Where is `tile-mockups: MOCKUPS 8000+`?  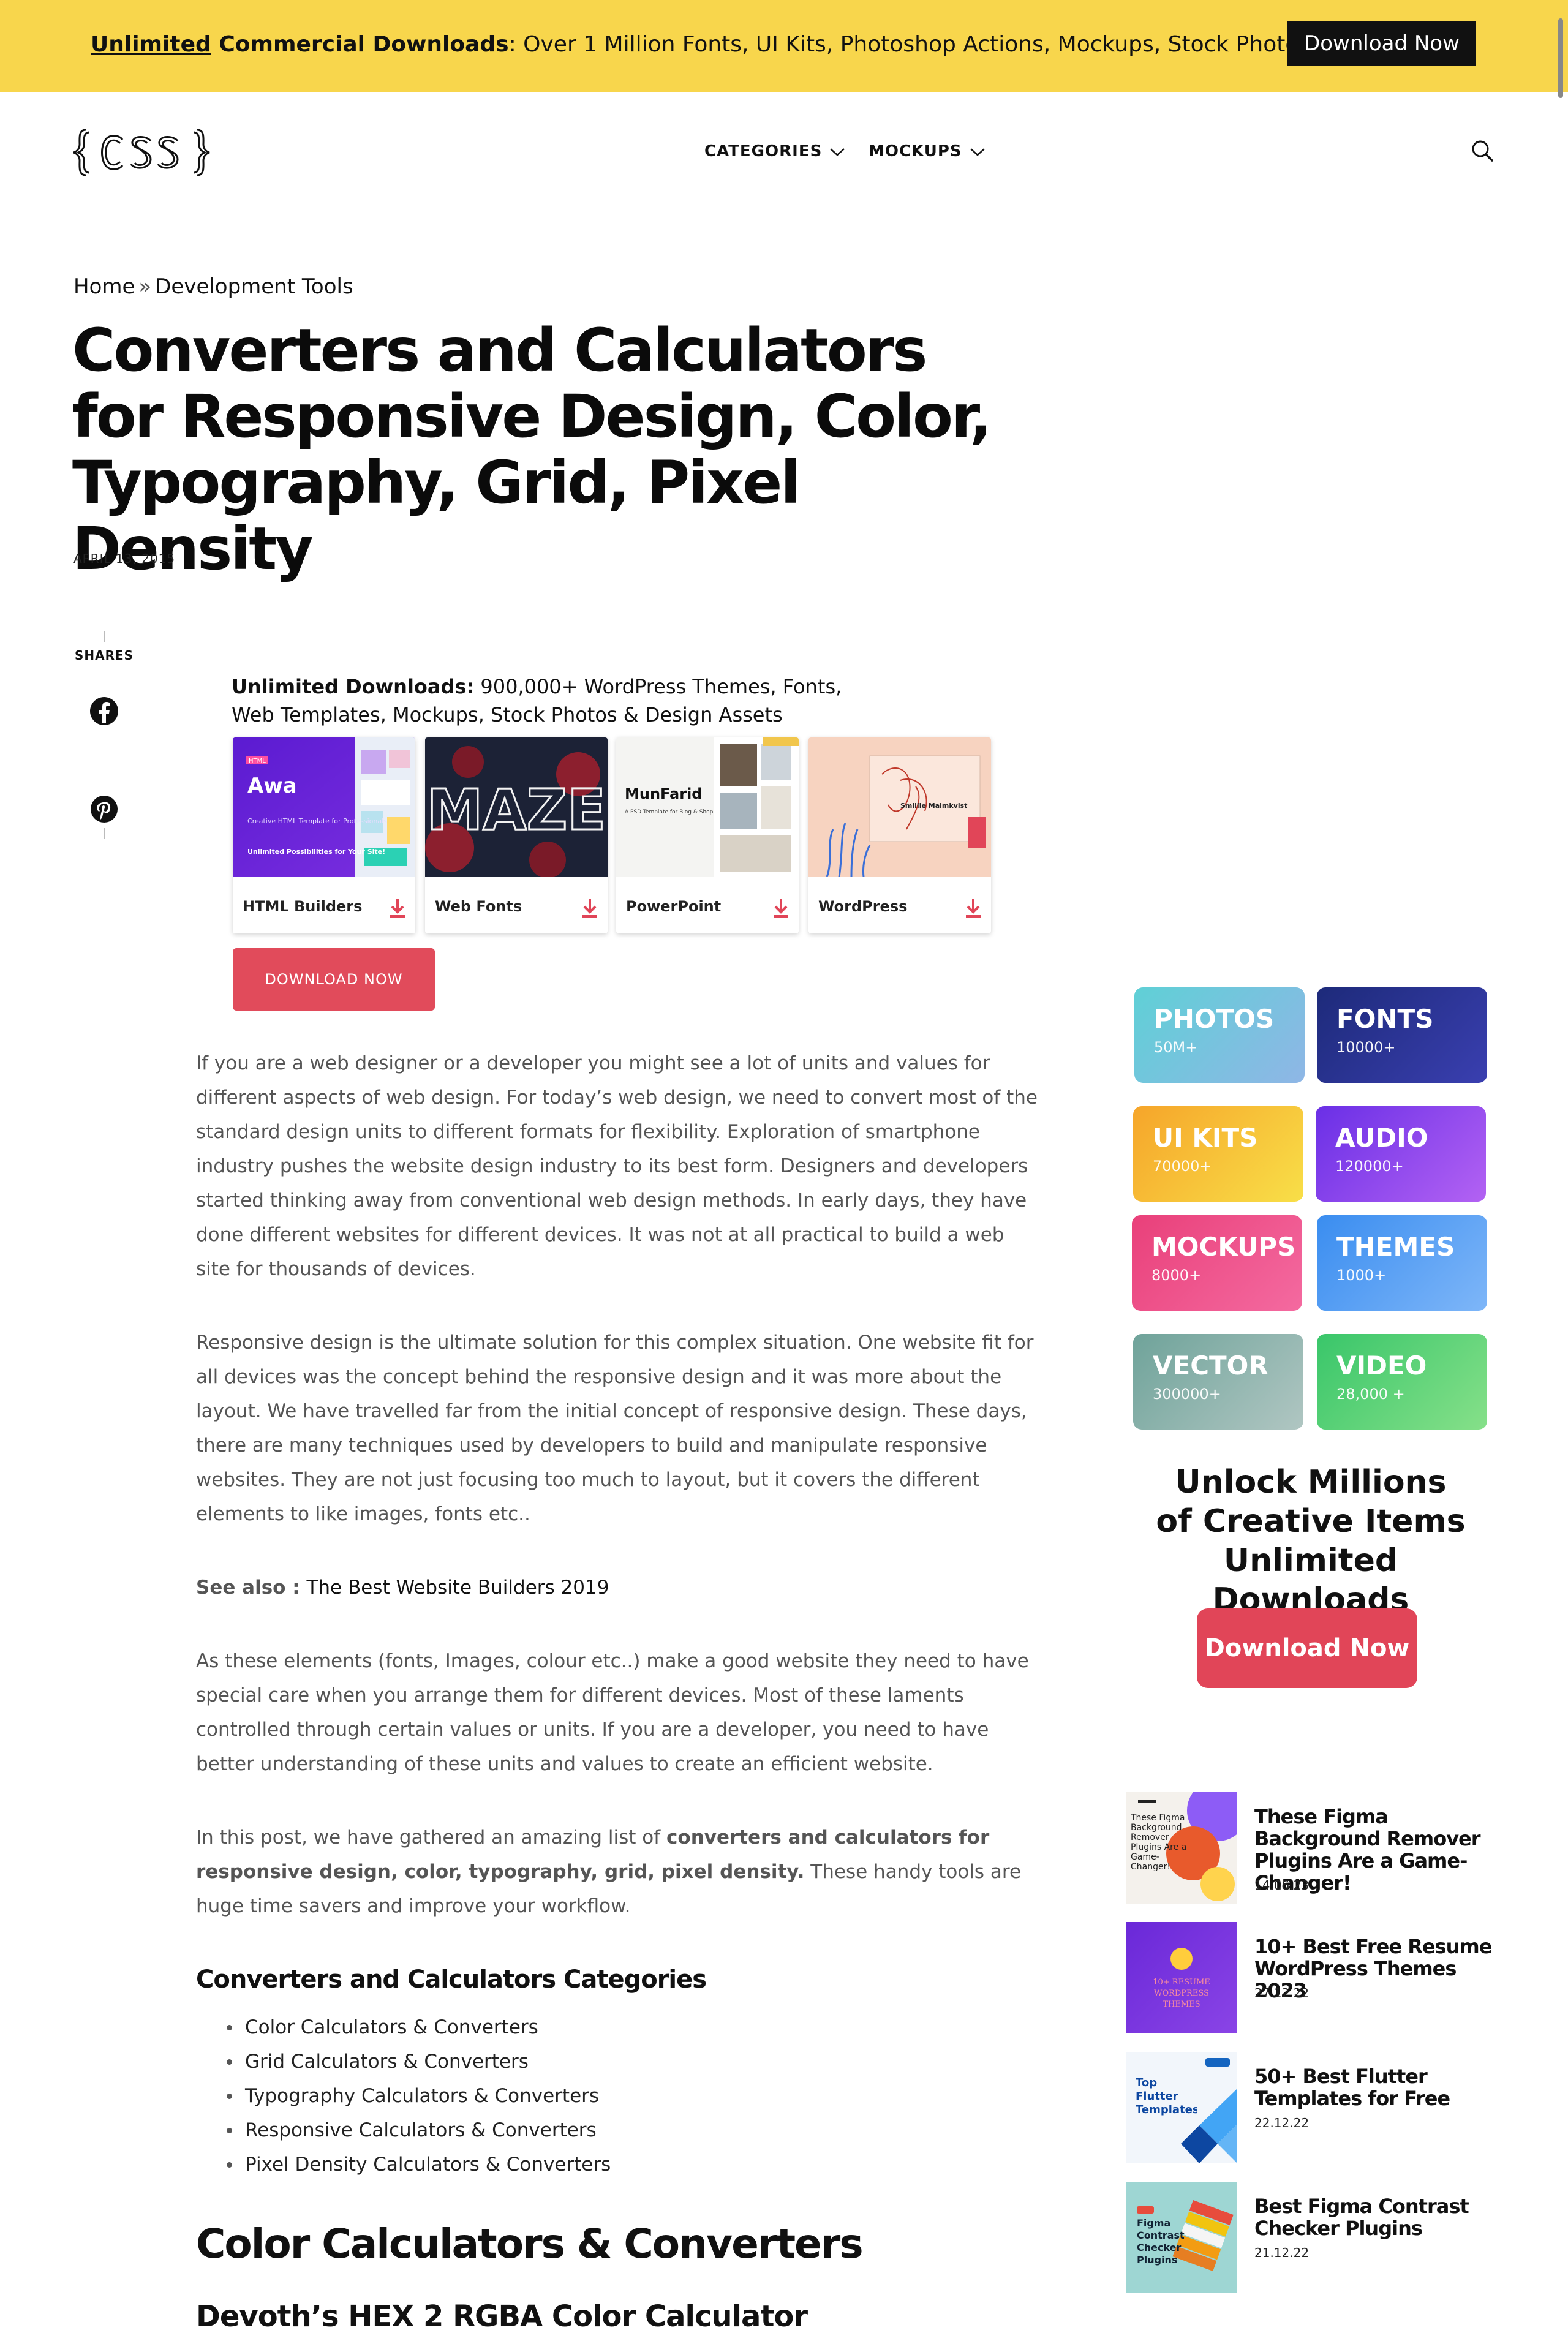 tile-mockups: MOCKUPS 8000+ is located at coordinates (1217, 1263).